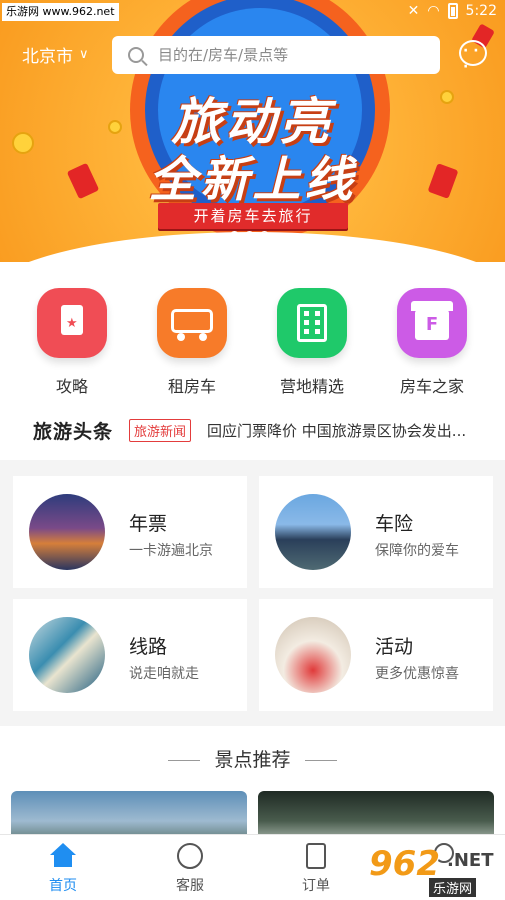  Describe the element at coordinates (171, 551) in the screenshot. I see `card-subtitle: 一卡游遍北京` at that location.